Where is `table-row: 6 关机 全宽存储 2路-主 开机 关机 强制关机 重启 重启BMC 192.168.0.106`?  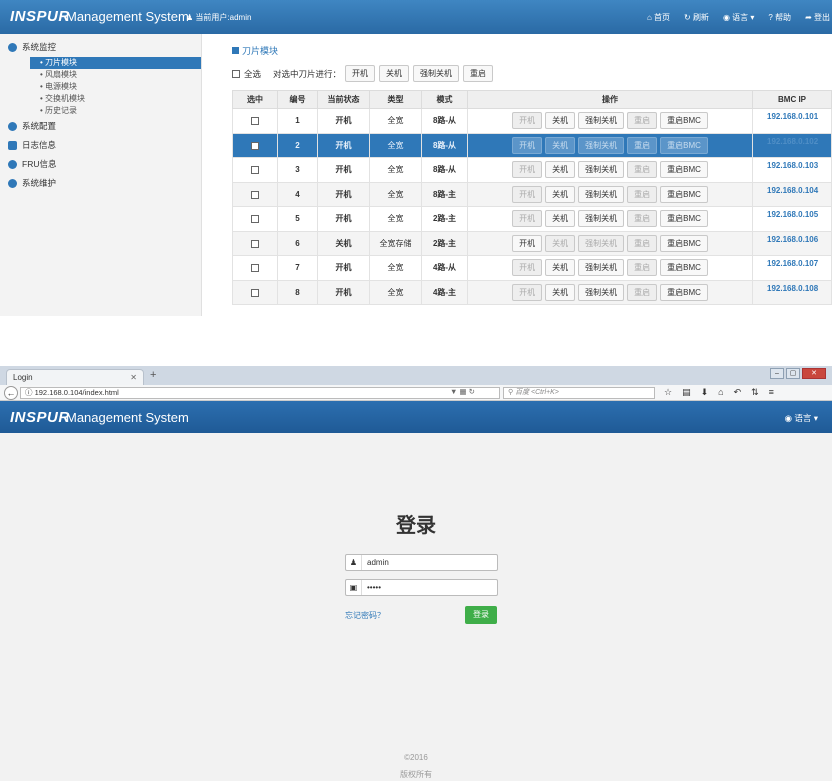 table-row: 6 关机 全宽存储 2路-主 开机 关机 强制关机 重启 重启BMC 192.168.0.106 is located at coordinates (532, 243).